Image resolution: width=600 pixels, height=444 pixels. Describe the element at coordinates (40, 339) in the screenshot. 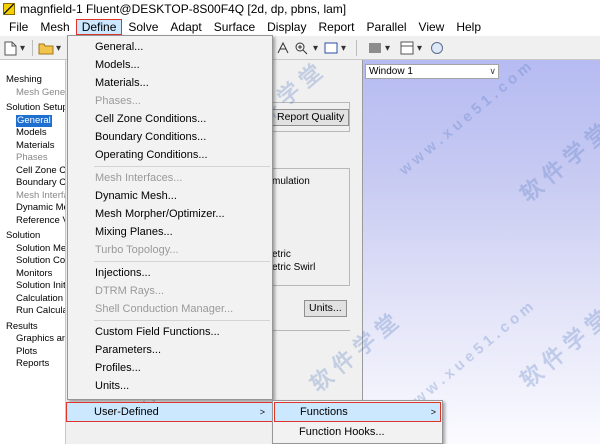

I see `tree-item-graphics-and-animations: Graphics and Animations` at that location.